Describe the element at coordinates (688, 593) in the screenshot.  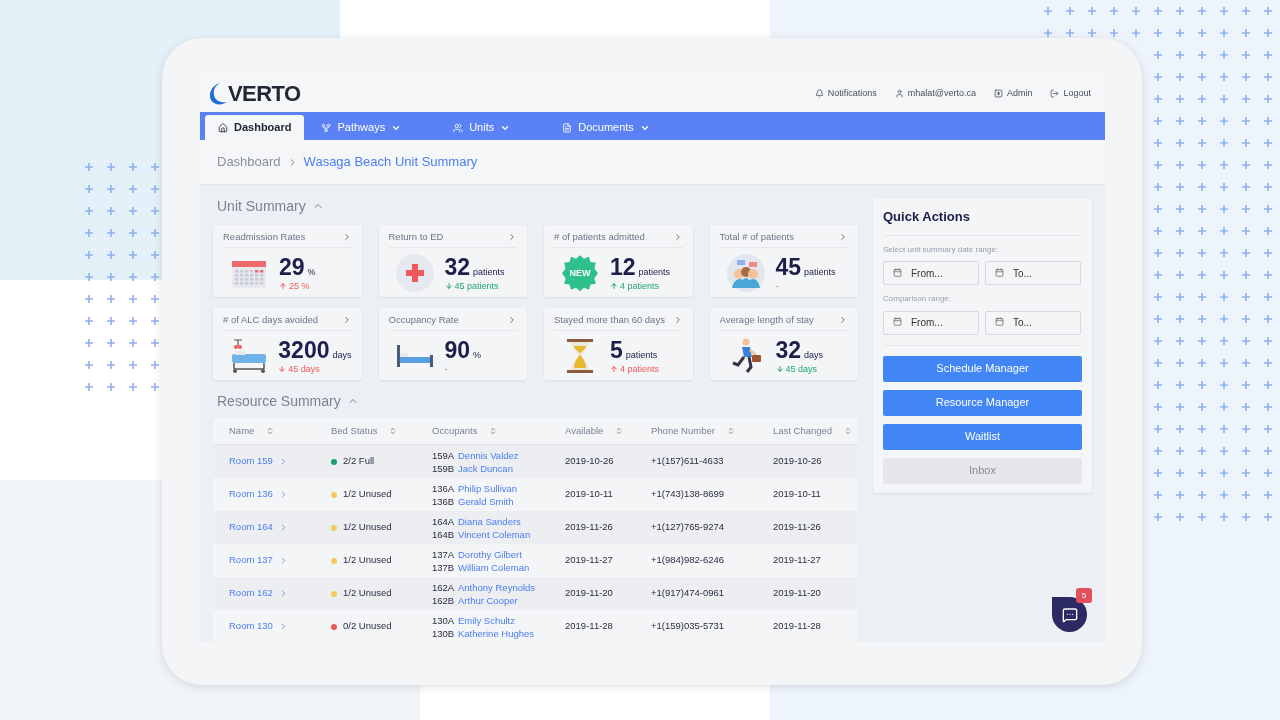
I see `table-cell-text: +1(917)474-0961` at that location.